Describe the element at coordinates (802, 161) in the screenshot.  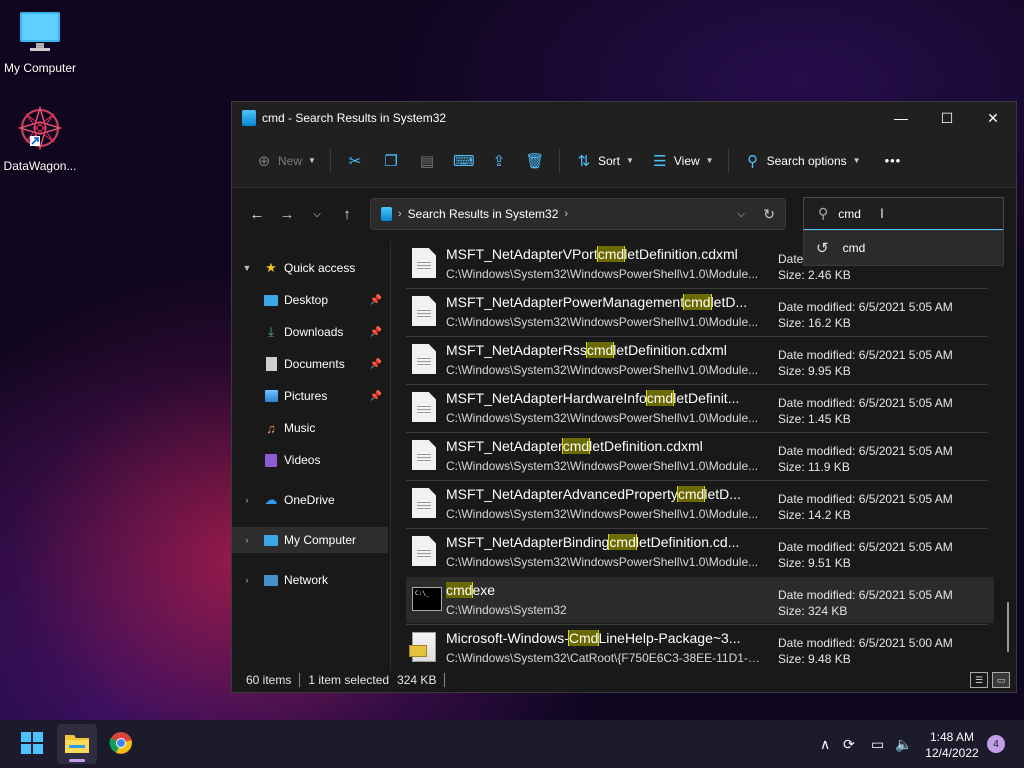
I see `search-options-button: ⚲ Search options ▼` at that location.